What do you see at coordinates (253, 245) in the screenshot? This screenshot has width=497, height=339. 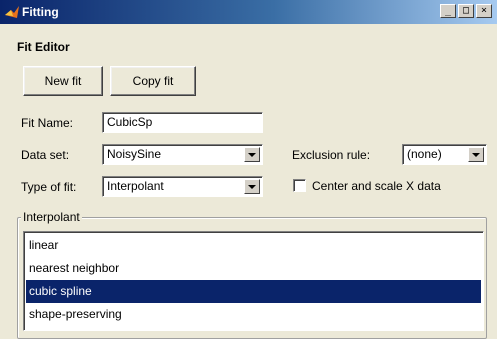 I see `list-item-linear: linear` at bounding box center [253, 245].